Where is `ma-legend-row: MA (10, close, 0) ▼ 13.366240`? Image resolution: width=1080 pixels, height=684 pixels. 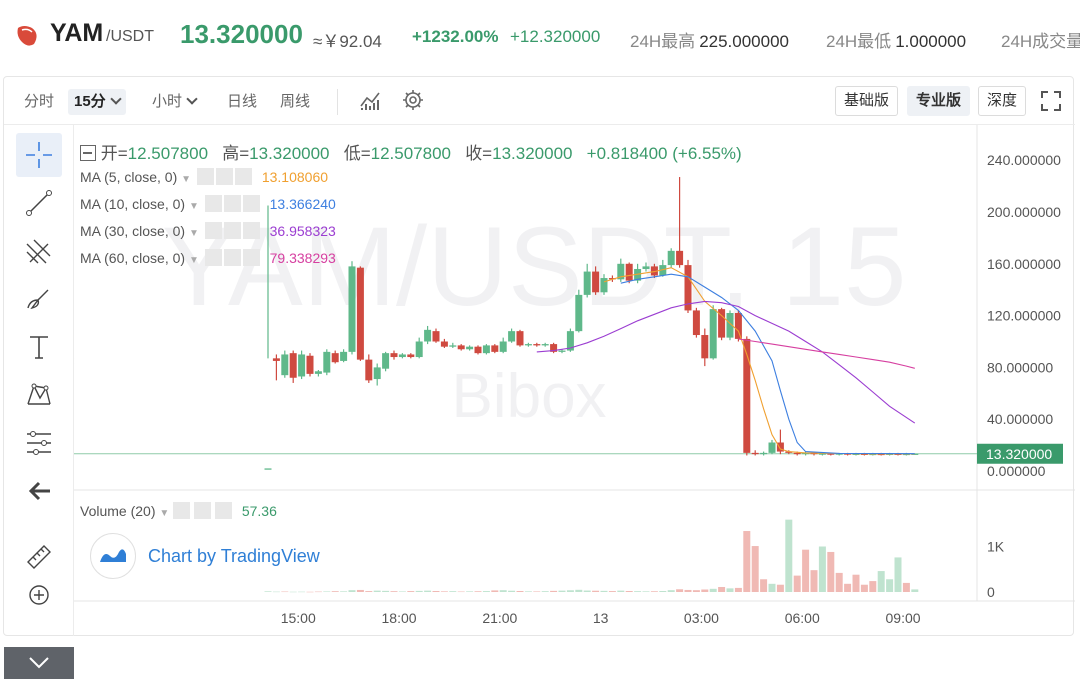 ma-legend-row: MA (10, close, 0) ▼ 13.366240 is located at coordinates (208, 204).